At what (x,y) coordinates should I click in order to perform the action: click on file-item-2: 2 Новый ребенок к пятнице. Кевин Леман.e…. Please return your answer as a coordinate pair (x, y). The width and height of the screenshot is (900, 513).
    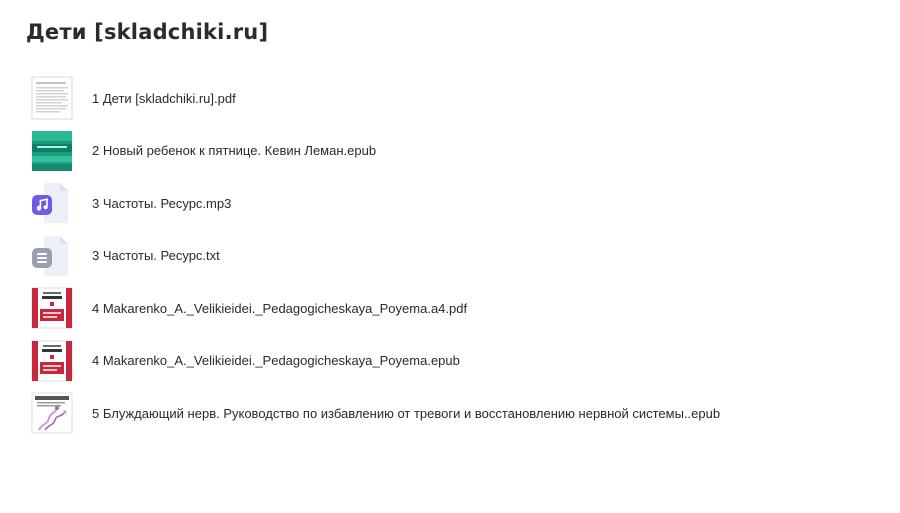
    Looking at the image, I should click on (460, 151).